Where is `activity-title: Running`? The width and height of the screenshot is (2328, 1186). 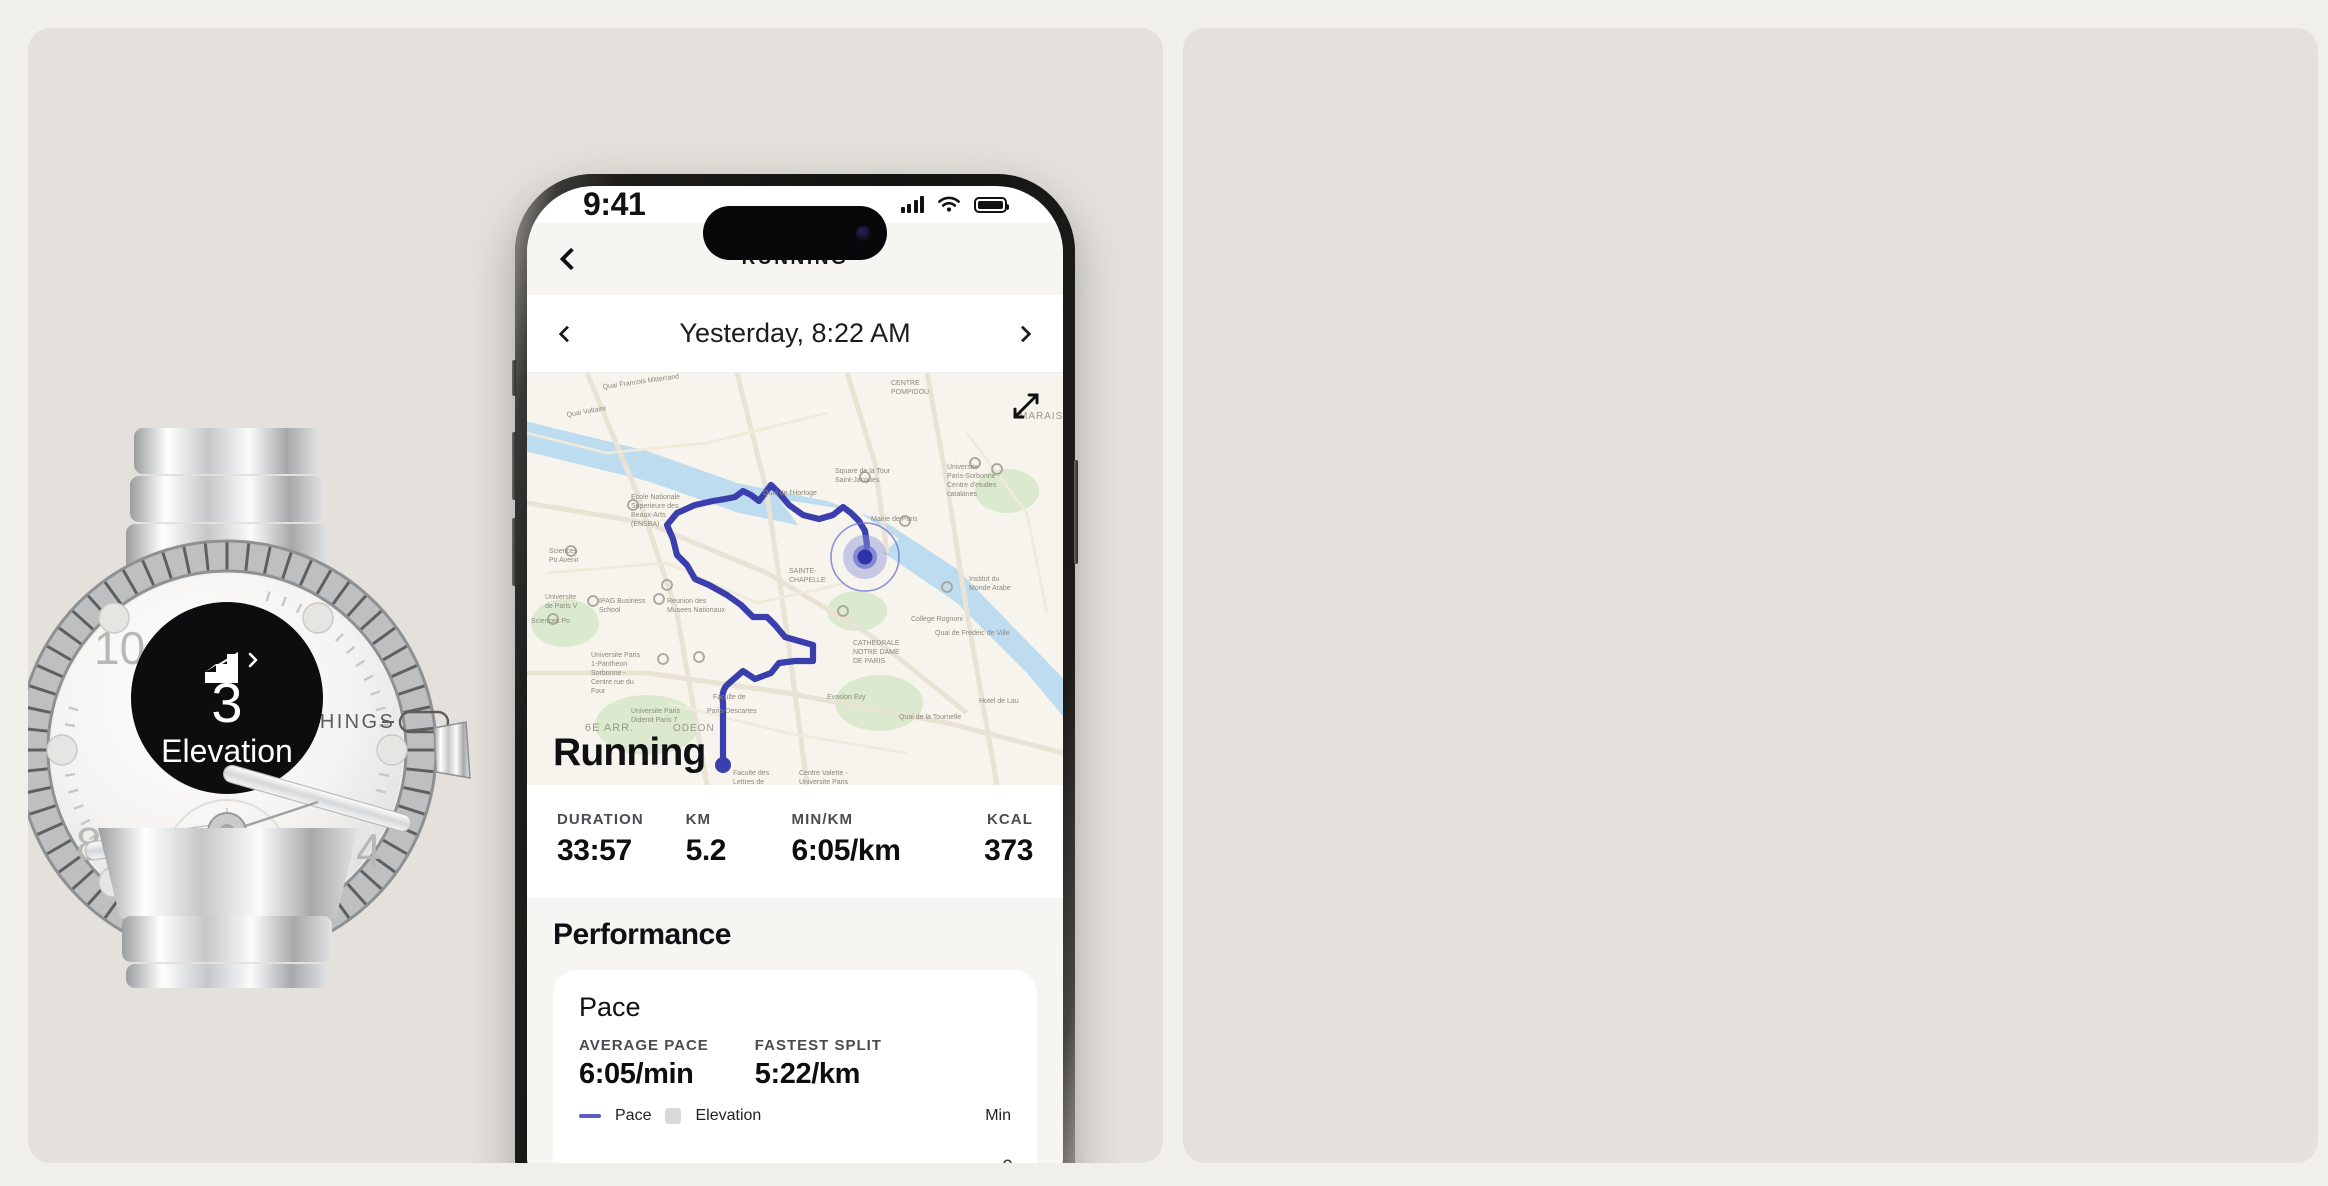 activity-title: Running is located at coordinates (629, 752).